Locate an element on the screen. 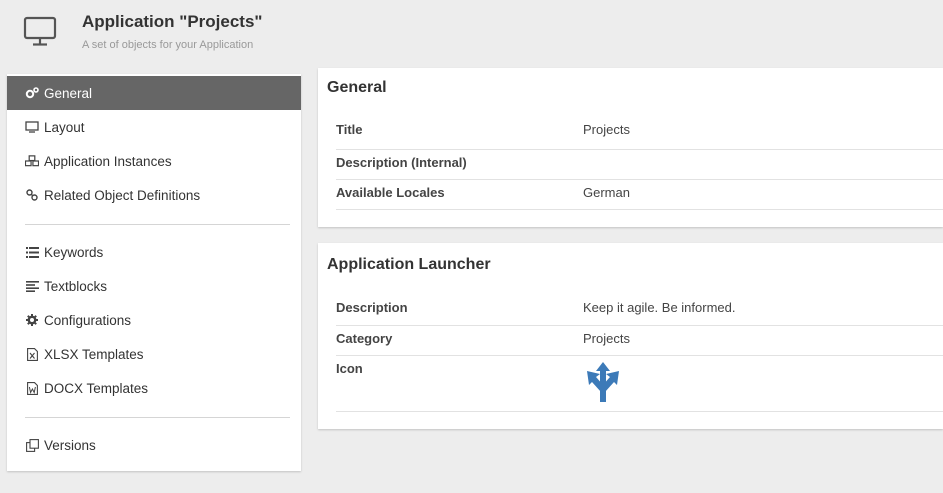 Image resolution: width=943 pixels, height=493 pixels. table-row: Title Projects is located at coordinates (639, 132).